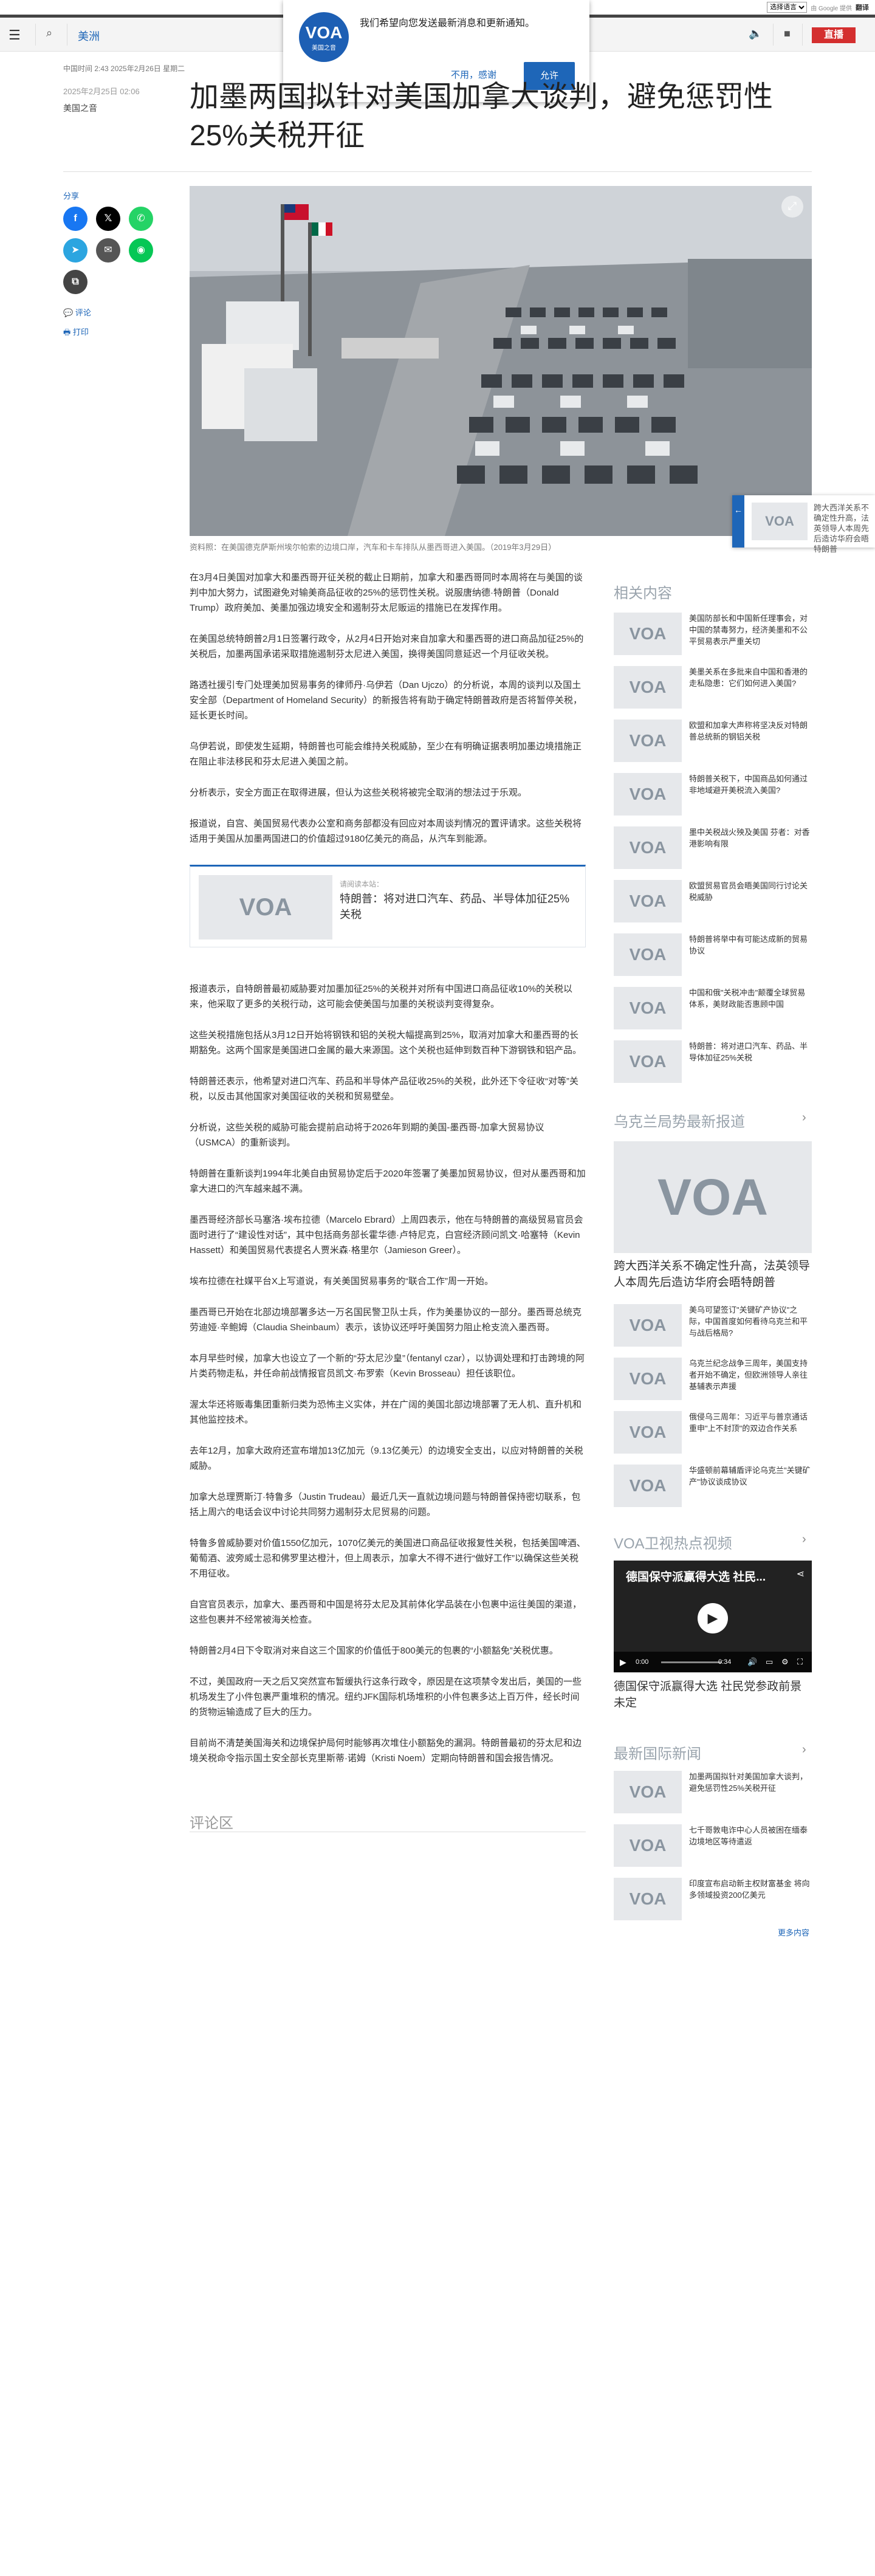  What do you see at coordinates (750, 1422) in the screenshot?
I see `ukraine-item-title: 俄侵乌三周年：习近平与普京通话 重申"上不封顶"的双边合作关系` at bounding box center [750, 1422].